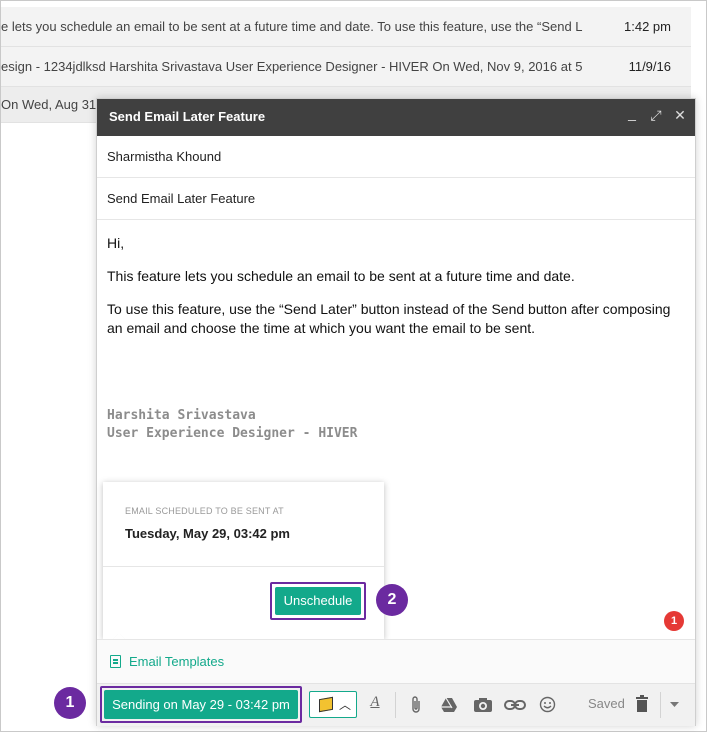 The image size is (707, 732). I want to click on greeting: Hi,, so click(116, 243).